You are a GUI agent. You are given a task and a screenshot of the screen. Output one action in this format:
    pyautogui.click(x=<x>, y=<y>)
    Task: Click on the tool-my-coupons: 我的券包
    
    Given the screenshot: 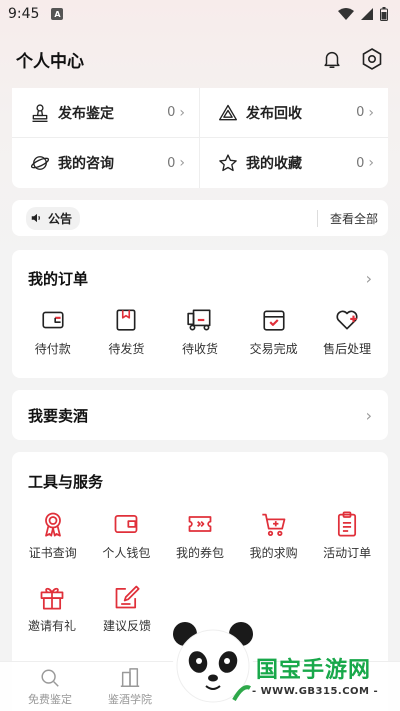 What is the action you would take?
    pyautogui.click(x=200, y=535)
    